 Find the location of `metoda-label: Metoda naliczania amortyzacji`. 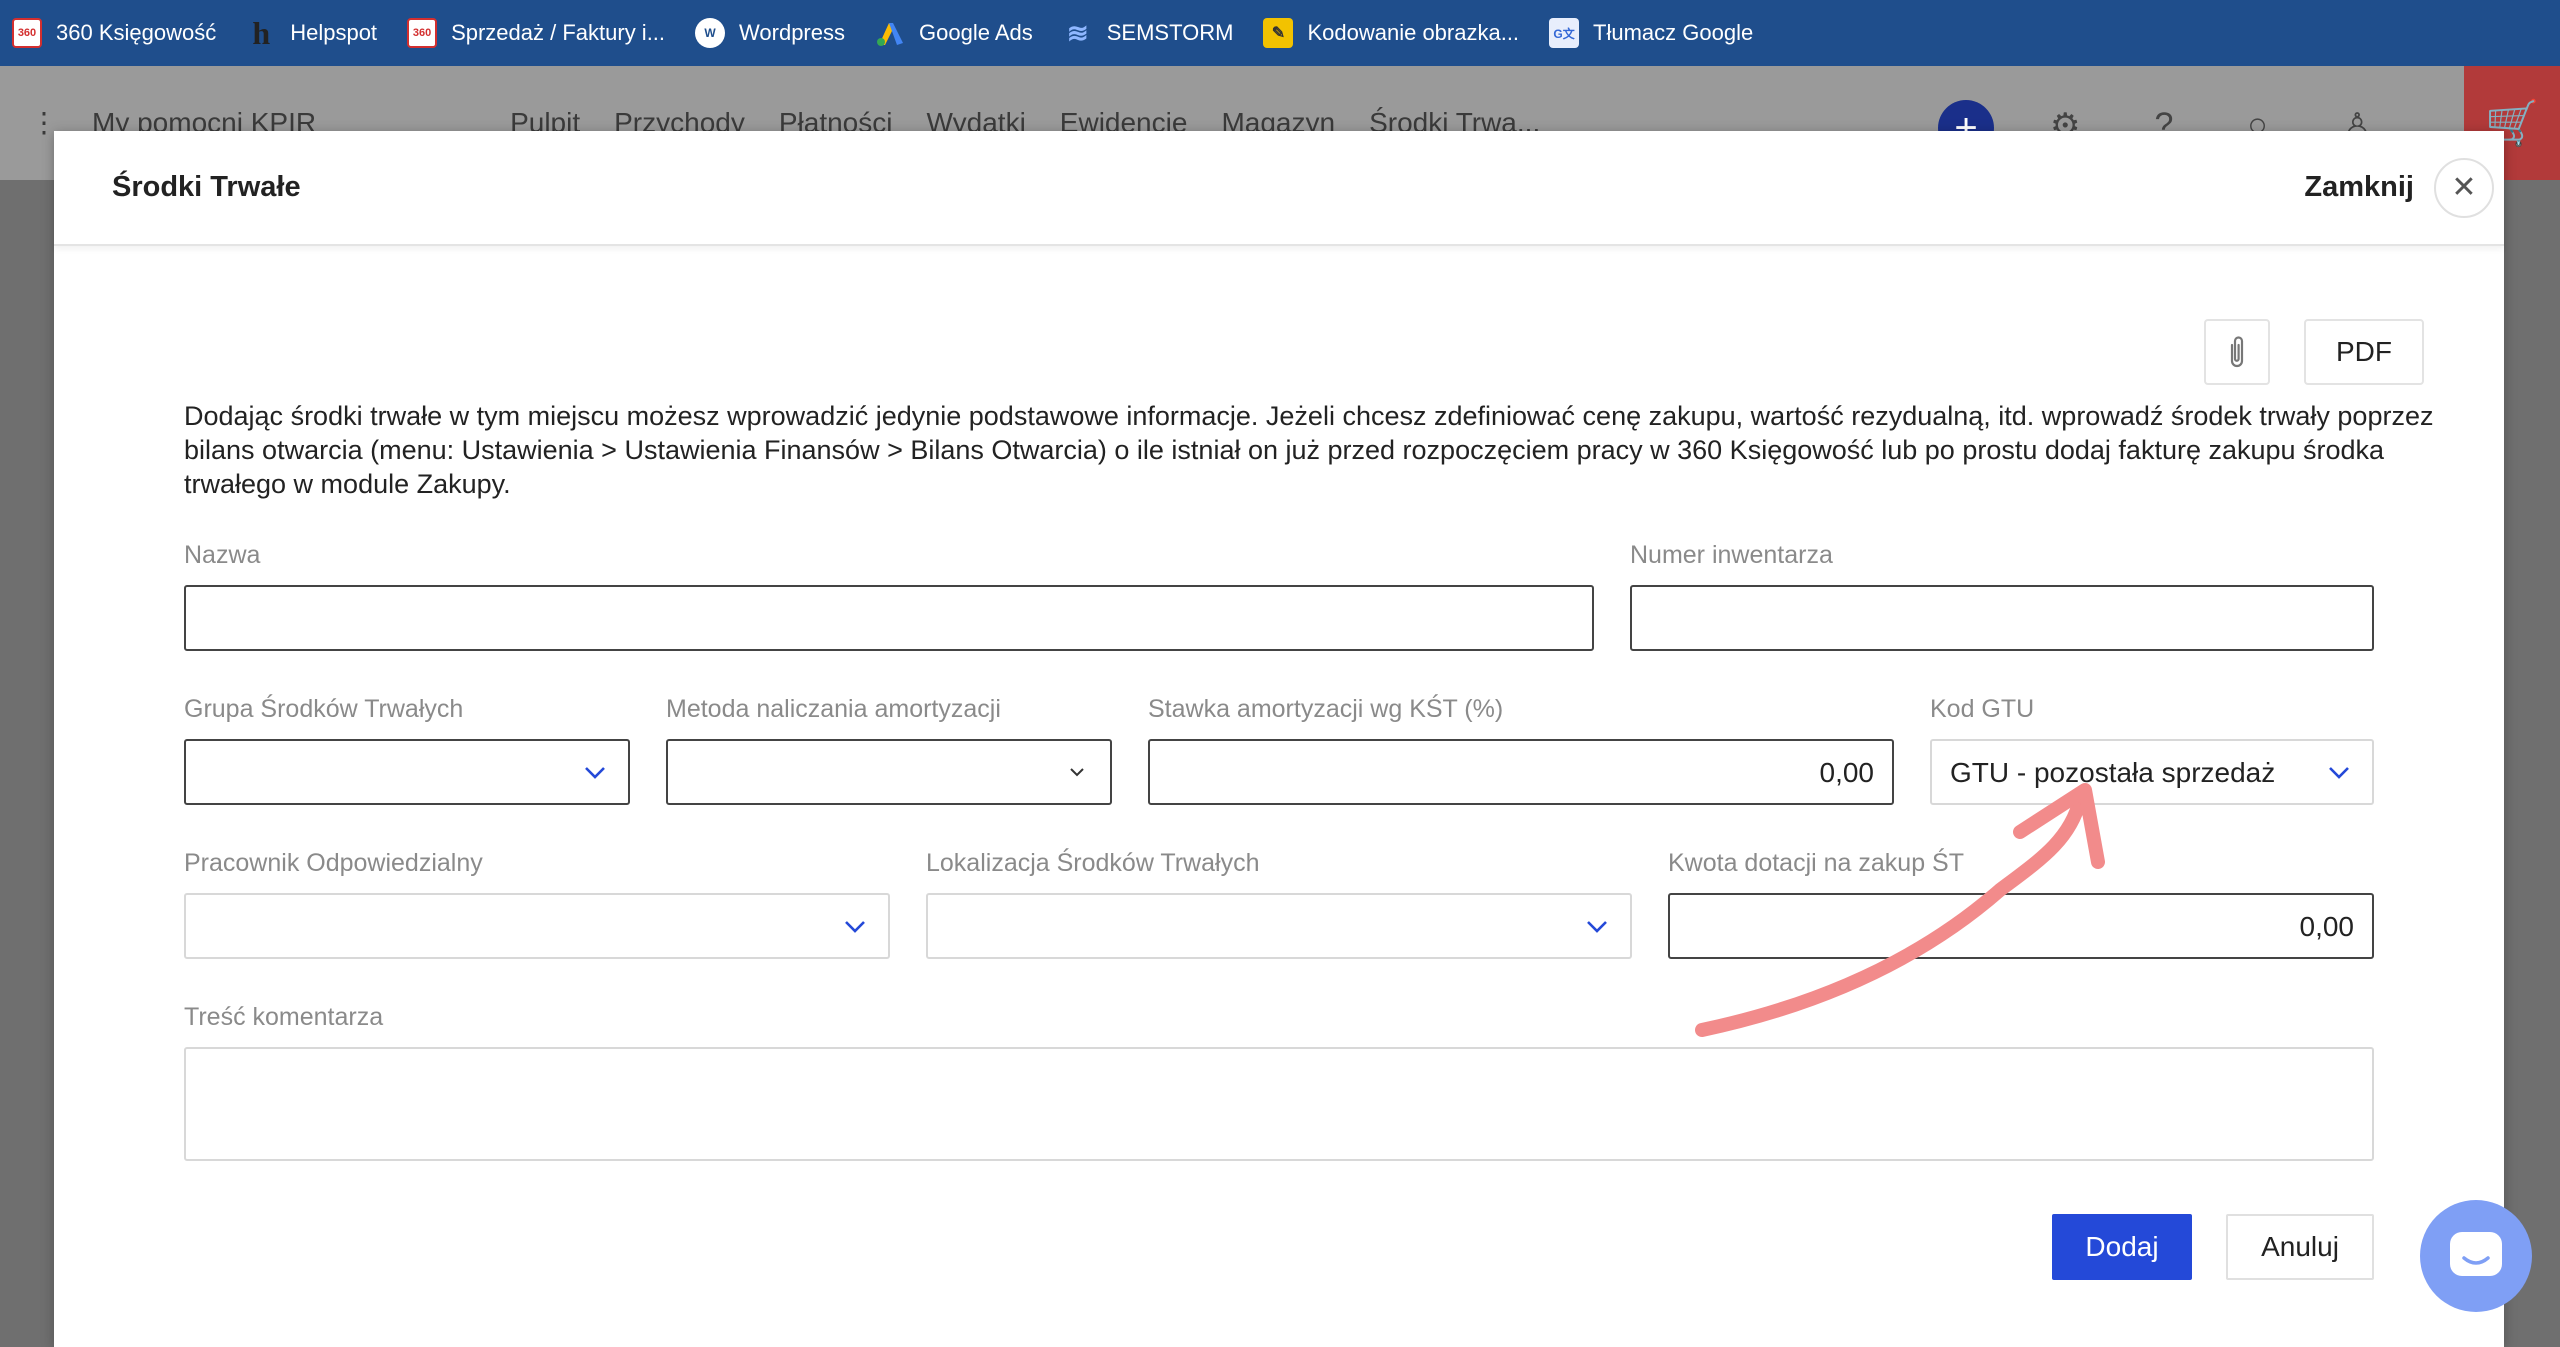

metoda-label: Metoda naliczania amortyzacji is located at coordinates (833, 709).